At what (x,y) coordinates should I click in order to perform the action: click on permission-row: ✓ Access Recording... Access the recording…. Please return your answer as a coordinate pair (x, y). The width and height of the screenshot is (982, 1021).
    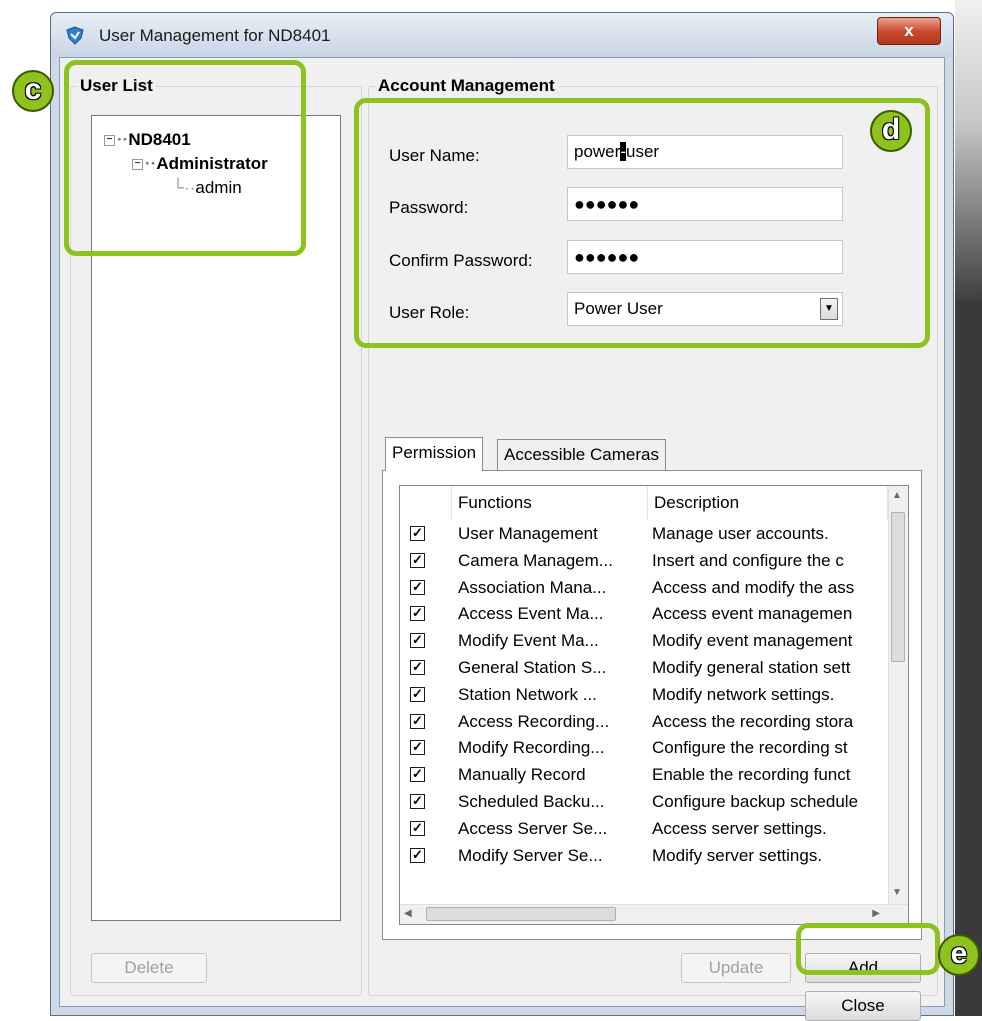
    Looking at the image, I should click on (654, 722).